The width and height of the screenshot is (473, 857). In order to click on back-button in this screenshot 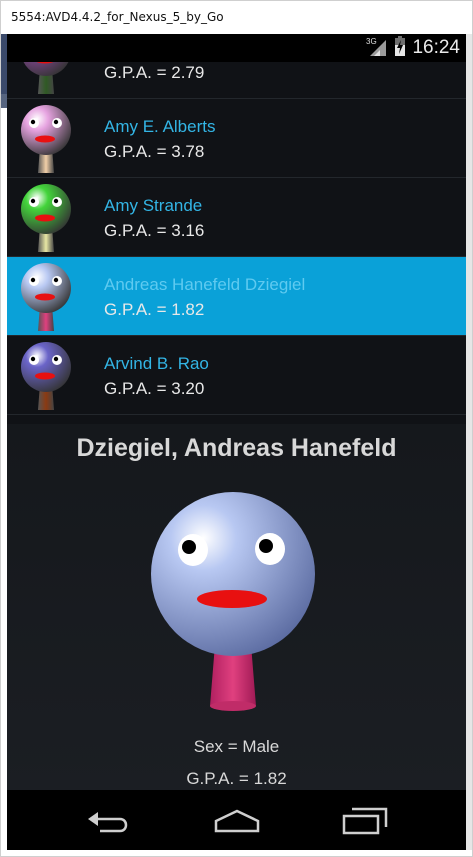, I will do `click(109, 821)`.